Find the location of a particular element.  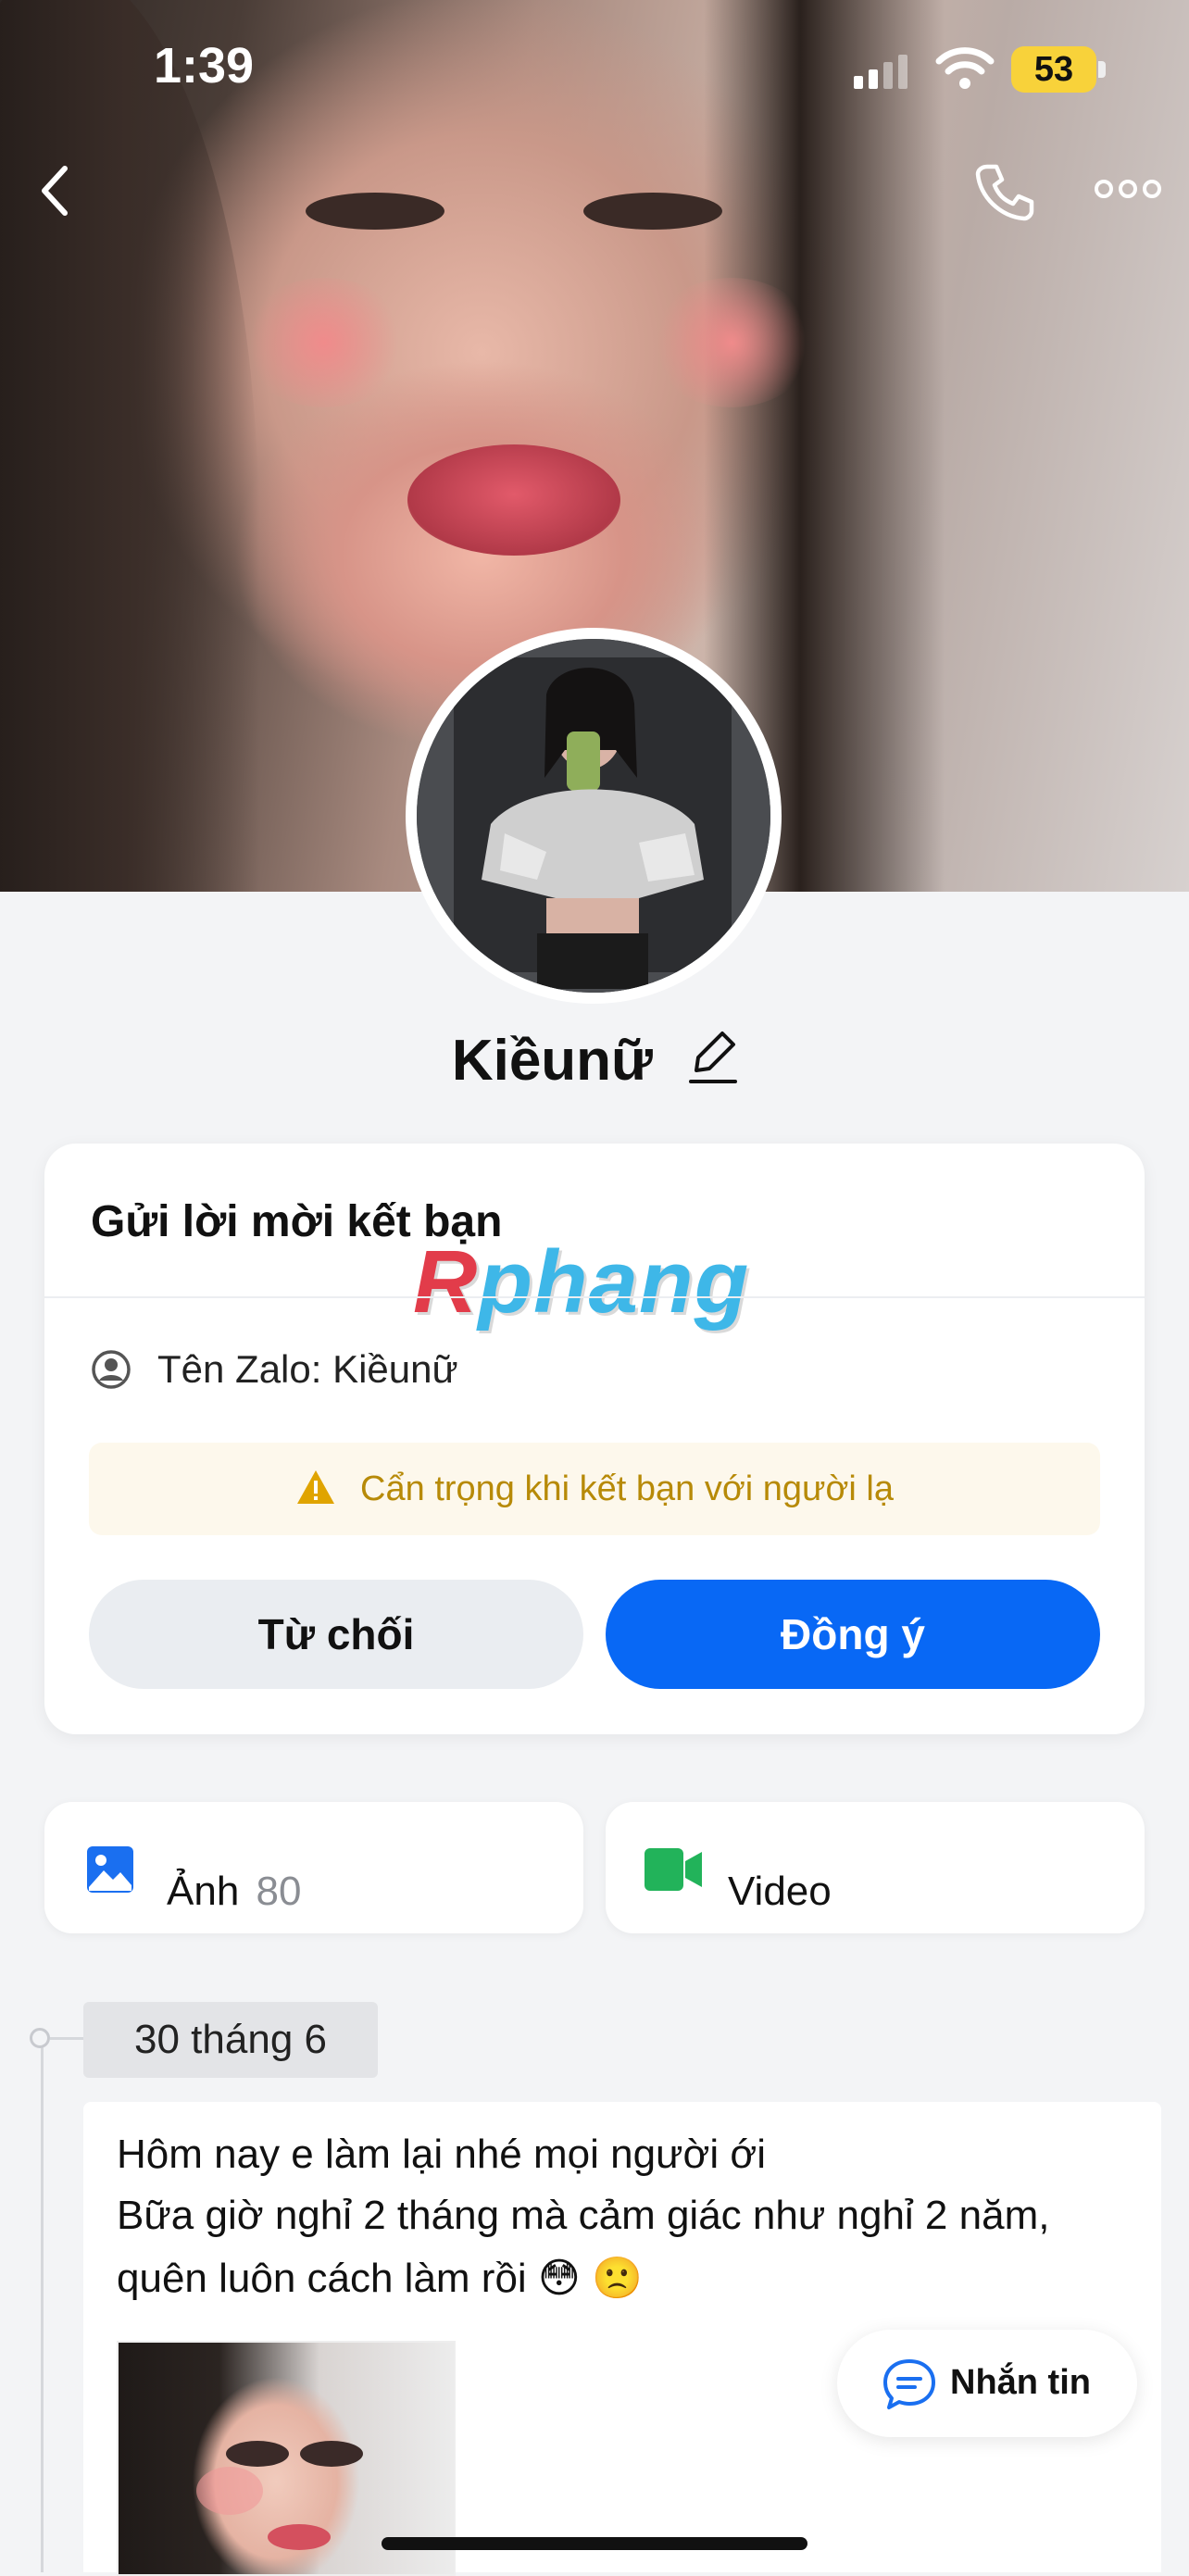

warning-text-row: Cẩn trọng khi kết bạn với người lạ is located at coordinates (594, 1489).